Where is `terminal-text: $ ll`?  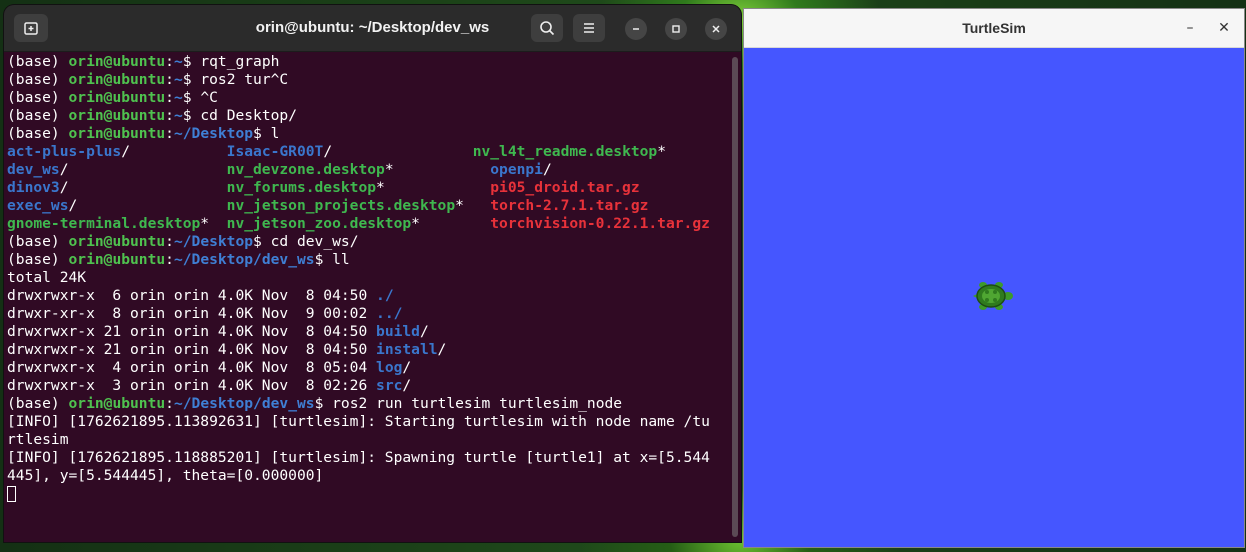
terminal-text: $ ll is located at coordinates (332, 259).